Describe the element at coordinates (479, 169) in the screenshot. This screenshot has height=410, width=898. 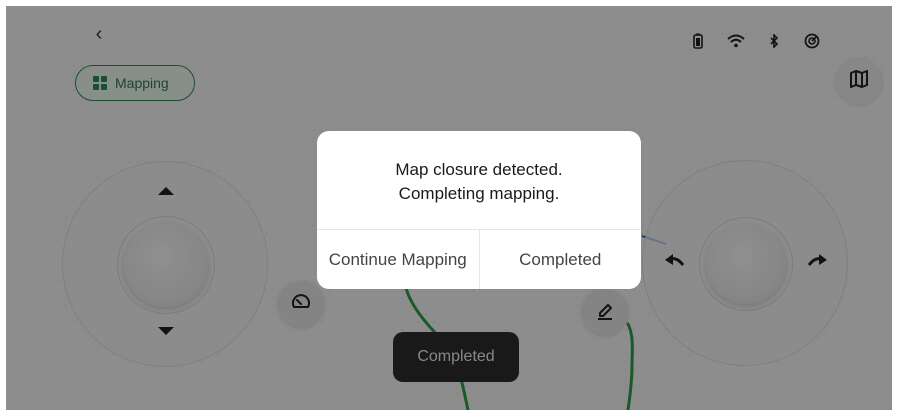
I see `dialog-message-line-1: Map closure detected.` at that location.